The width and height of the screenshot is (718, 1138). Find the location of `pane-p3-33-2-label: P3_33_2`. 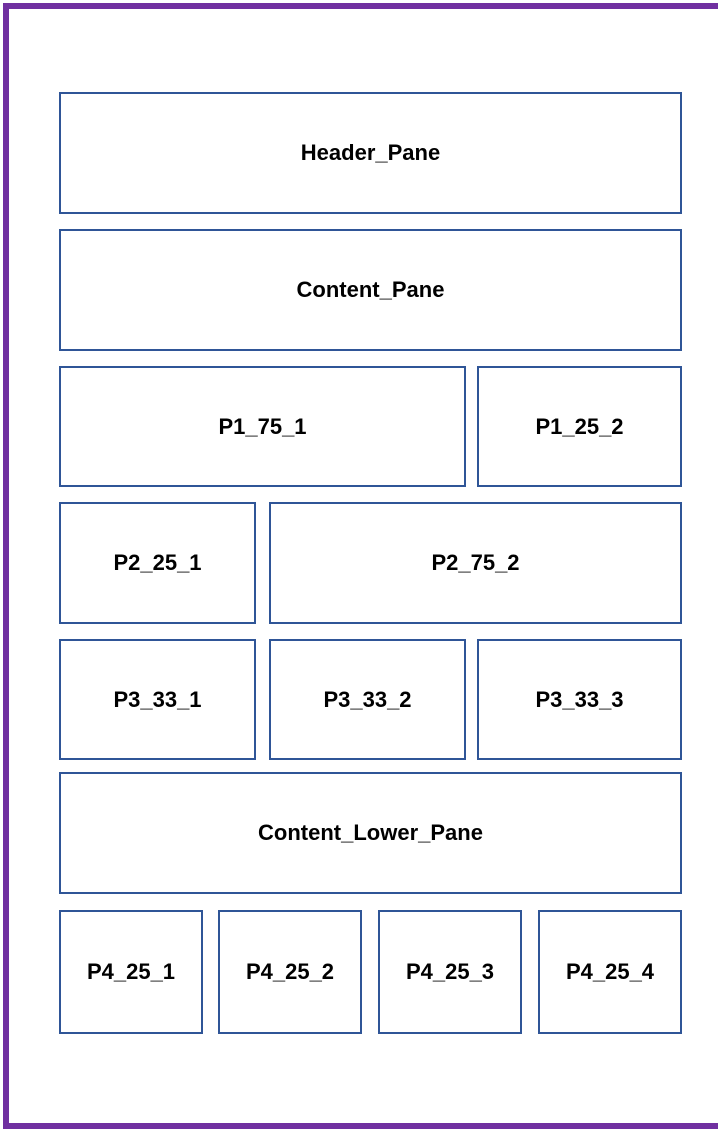

pane-p3-33-2-label: P3_33_2 is located at coordinates (367, 699).